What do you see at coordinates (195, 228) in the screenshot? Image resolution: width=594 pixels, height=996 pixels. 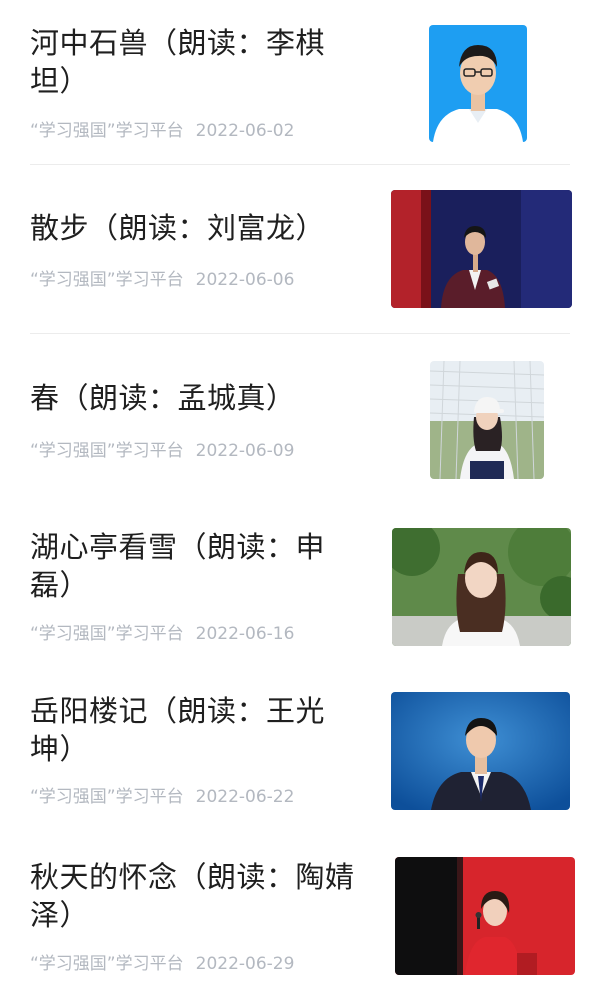 I see `article-title: 散步（朗读：刘富龙）` at bounding box center [195, 228].